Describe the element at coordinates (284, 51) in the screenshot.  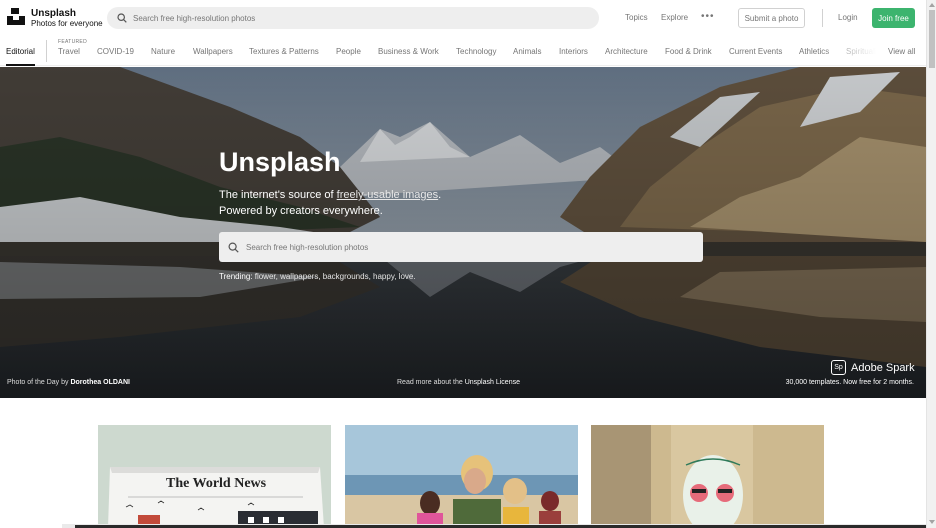
I see `tab-textures-patterns: Textures & Patterns` at that location.